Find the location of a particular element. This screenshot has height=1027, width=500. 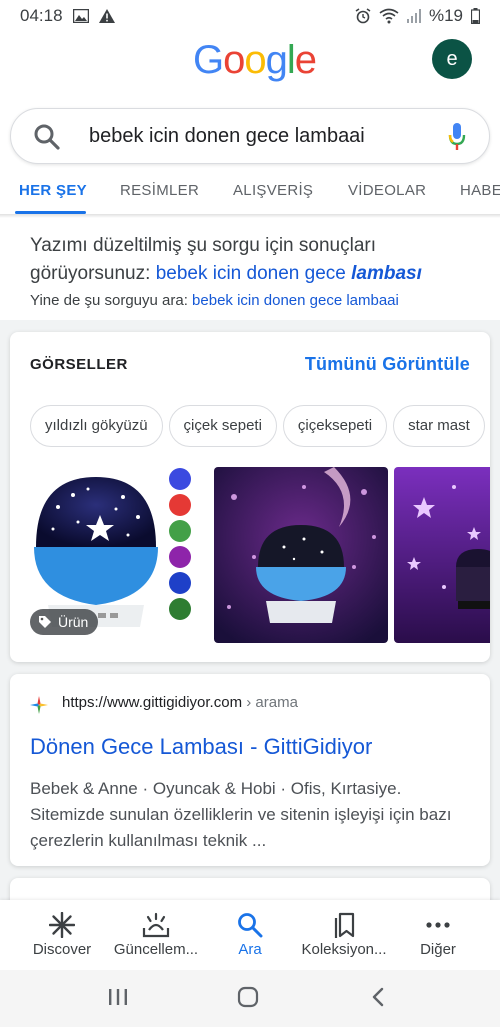

nav-discover: Discover is located at coordinates (62, 935).